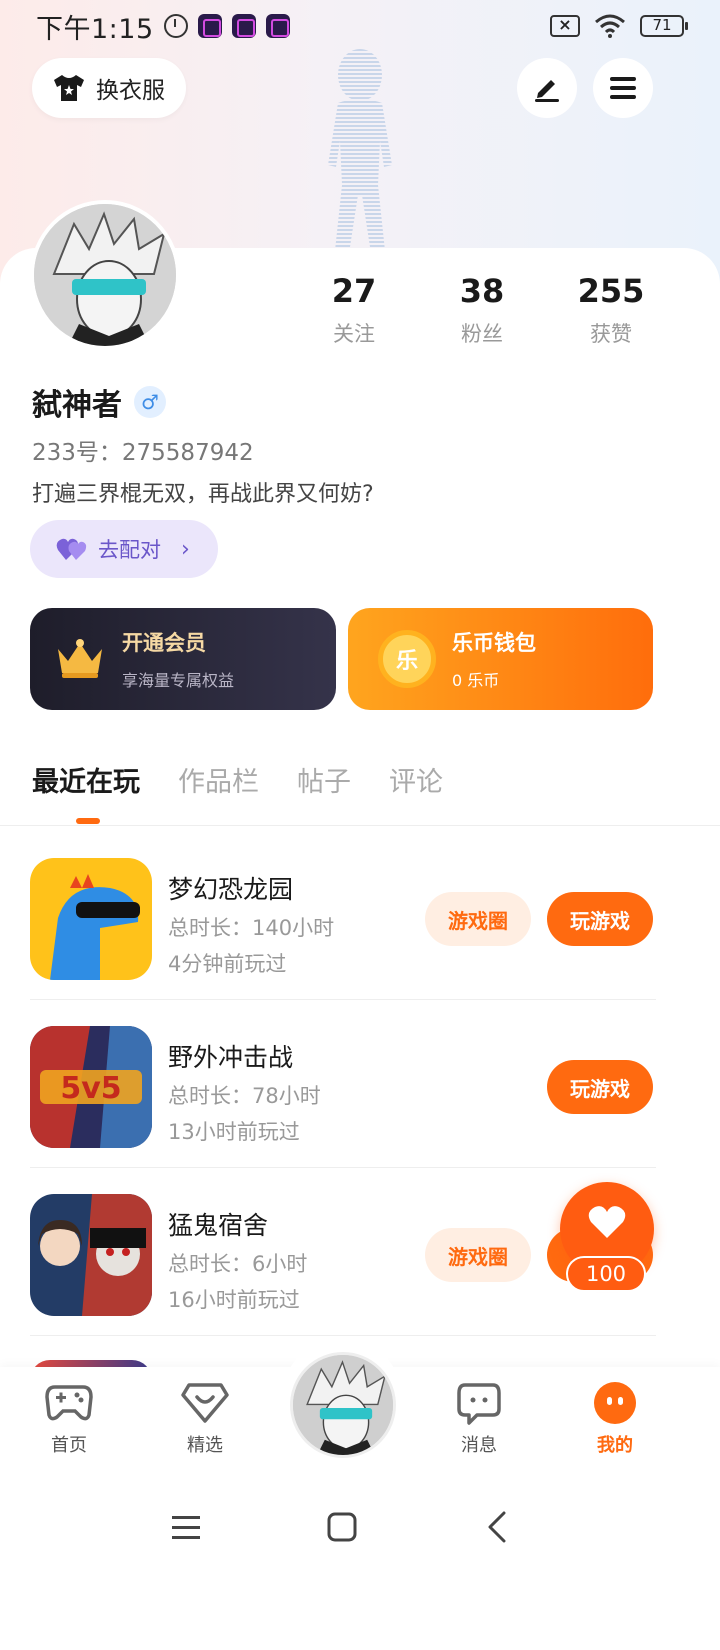  What do you see at coordinates (164, 643) in the screenshot?
I see `vip-title: 开通会员` at bounding box center [164, 643].